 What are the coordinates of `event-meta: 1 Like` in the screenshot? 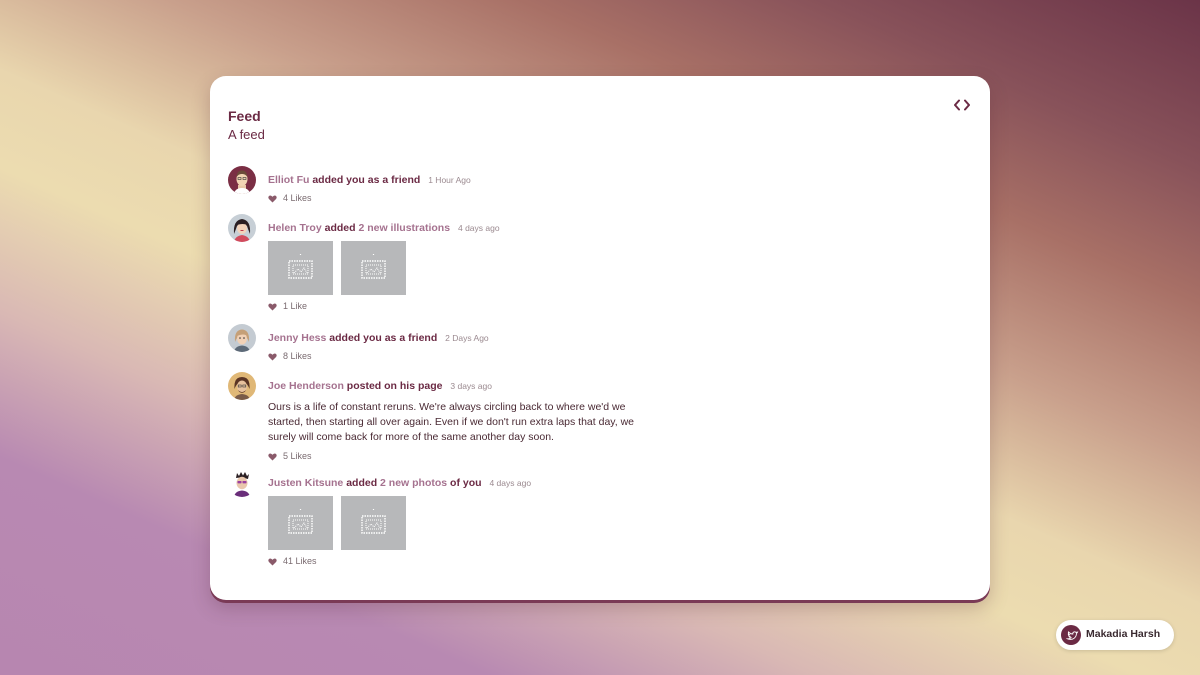 It's located at (468, 306).